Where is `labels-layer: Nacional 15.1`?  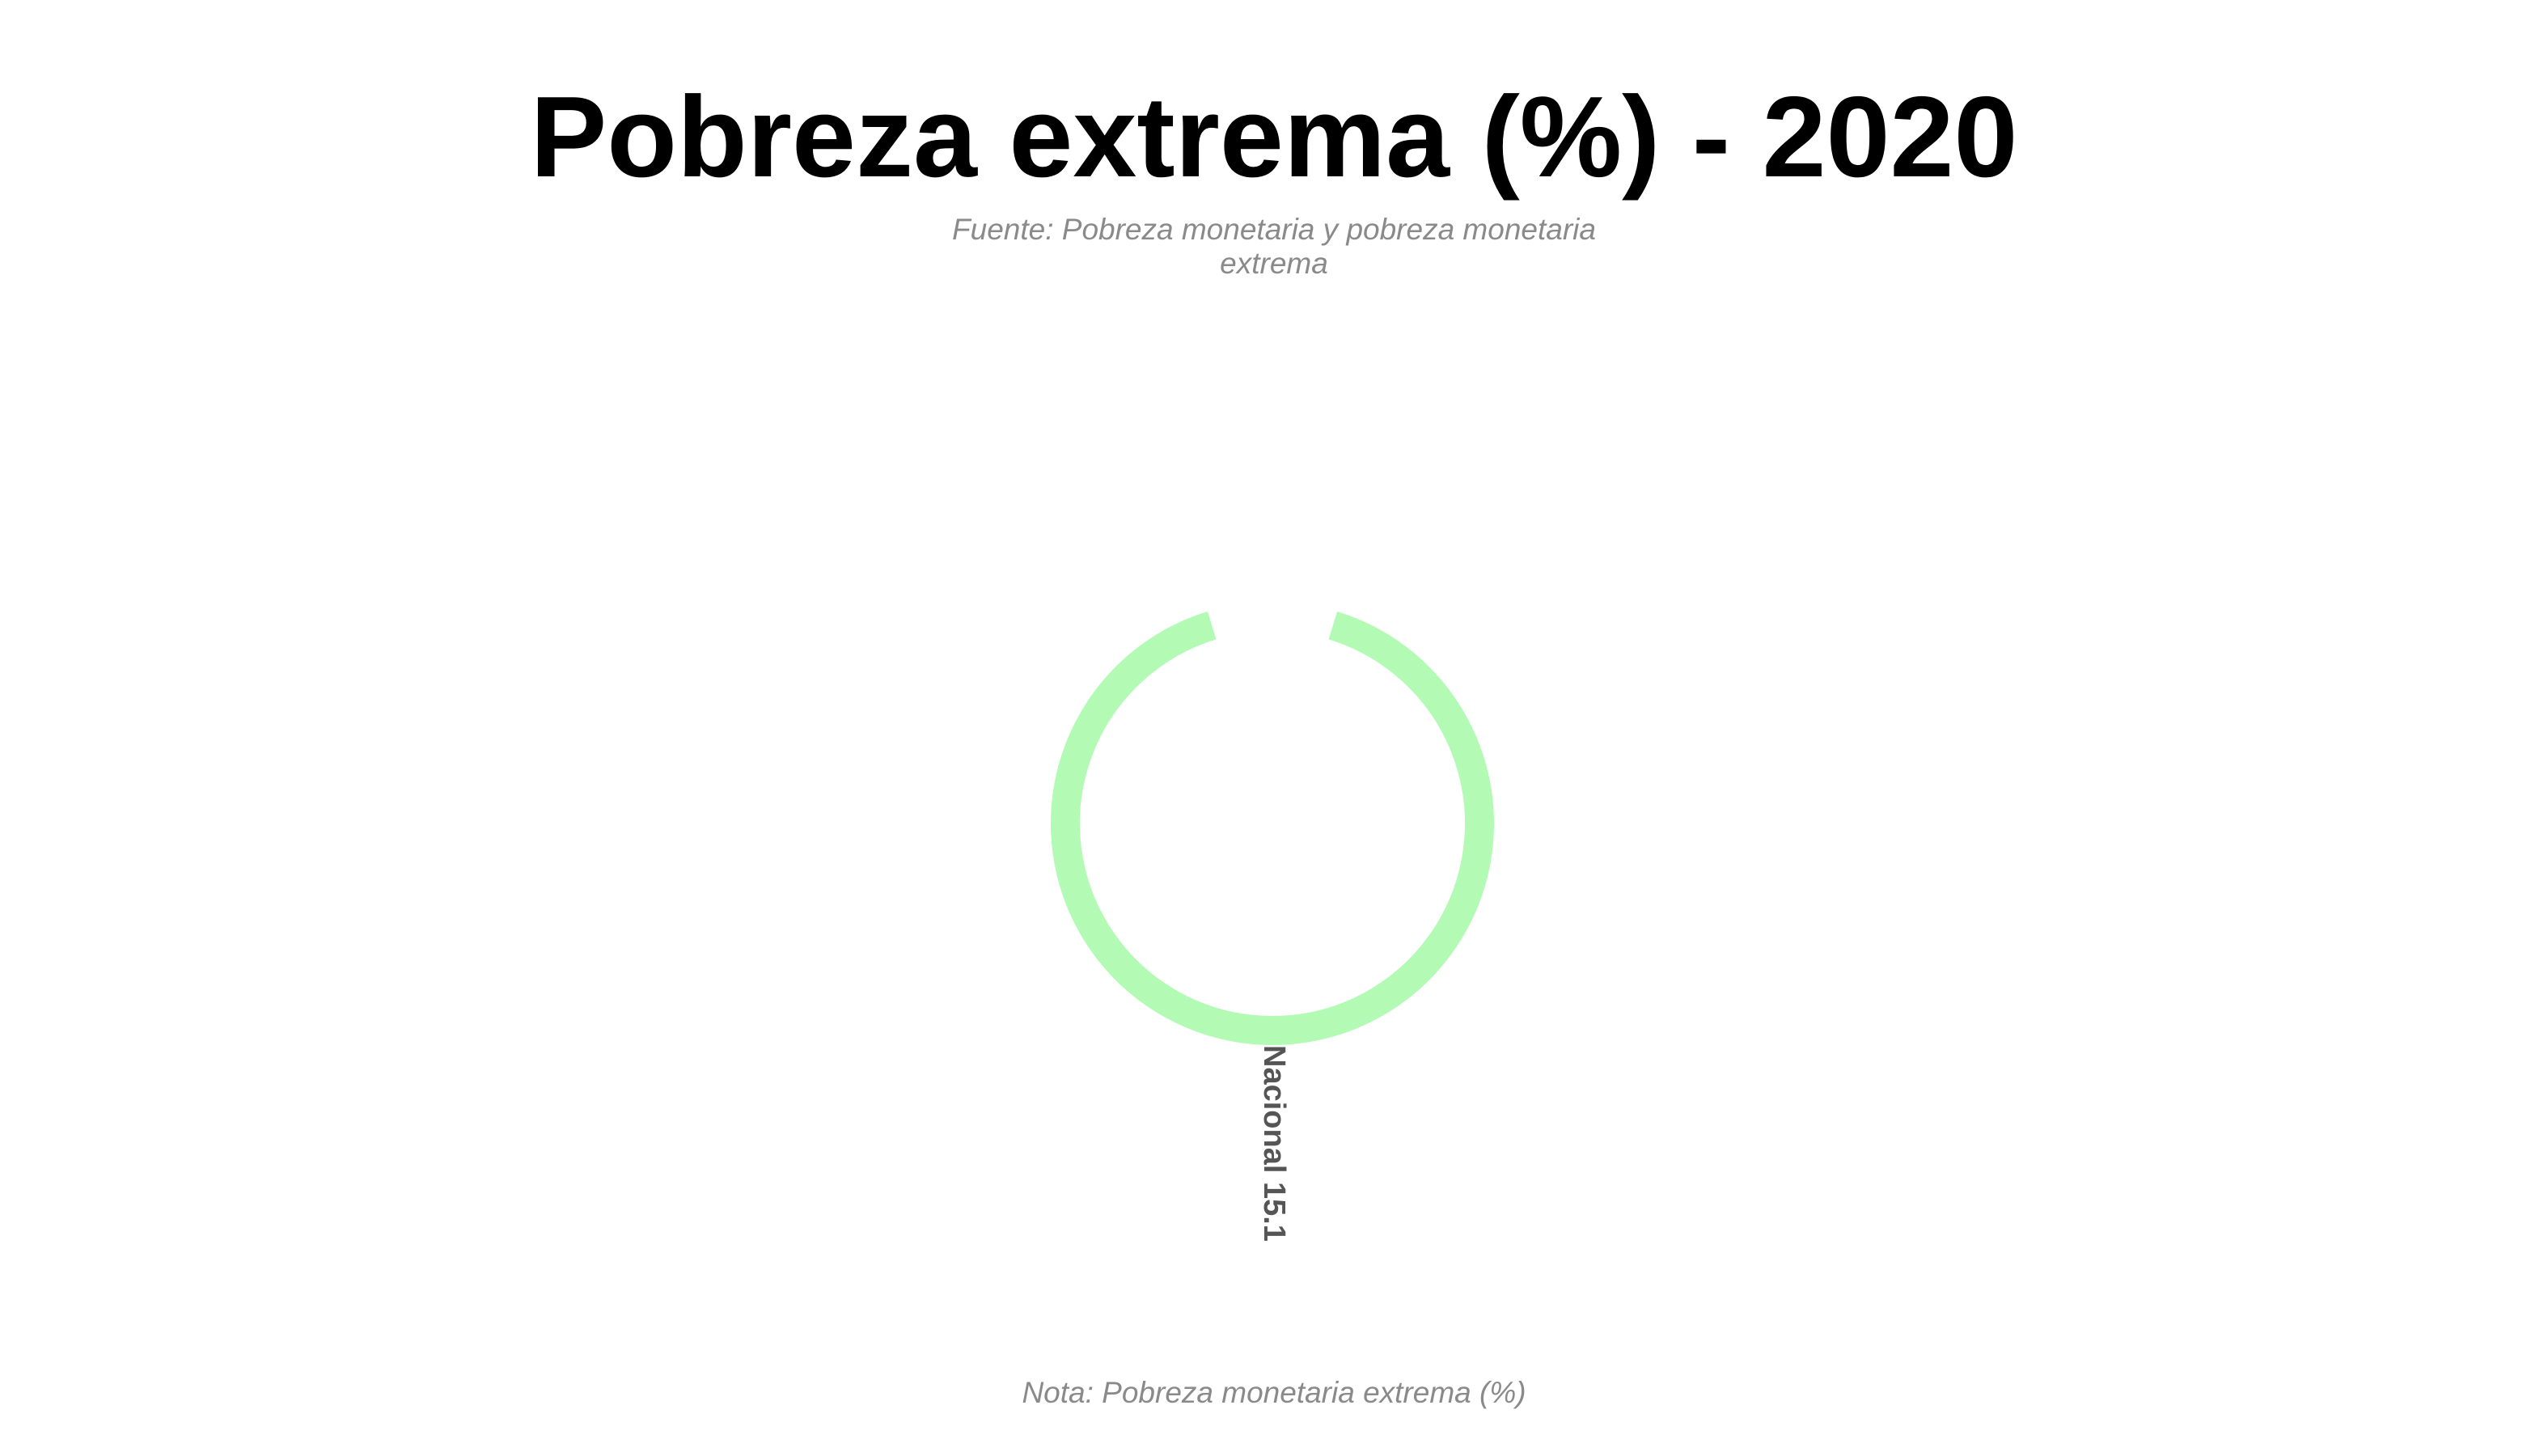
labels-layer: Nacional 15.1 is located at coordinates (1274, 1143).